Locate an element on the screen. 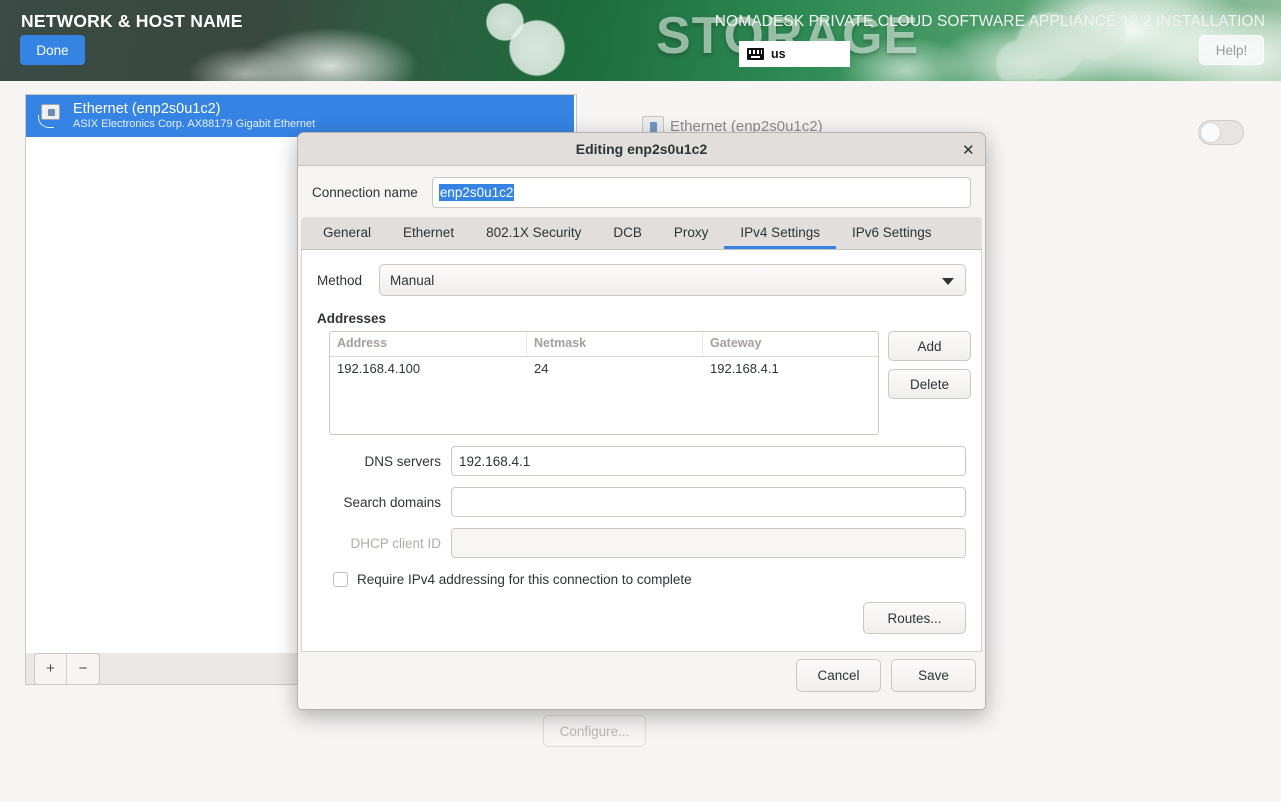 This screenshot has height=802, width=1281. tab-dcb: DCB is located at coordinates (627, 233).